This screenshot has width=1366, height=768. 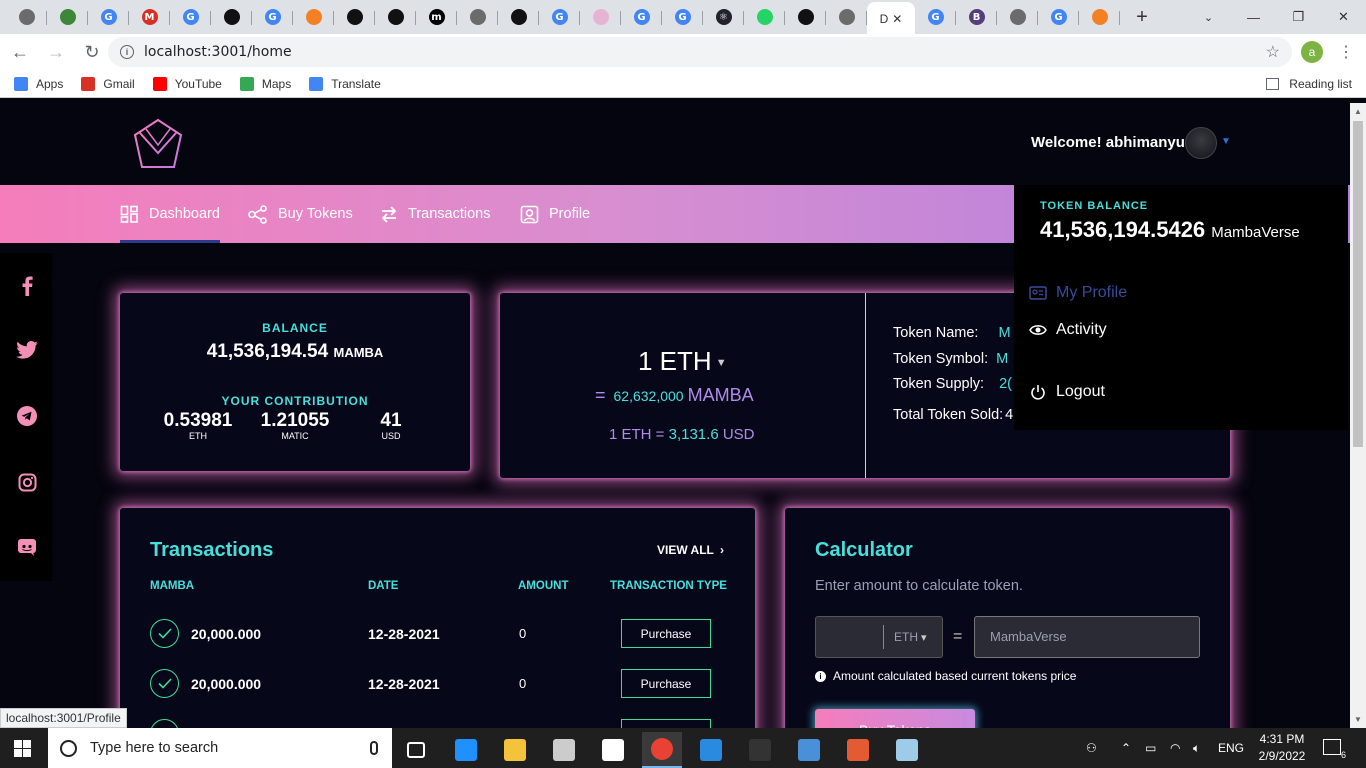 I want to click on battery-icon: ▭, so click(x=1150, y=748).